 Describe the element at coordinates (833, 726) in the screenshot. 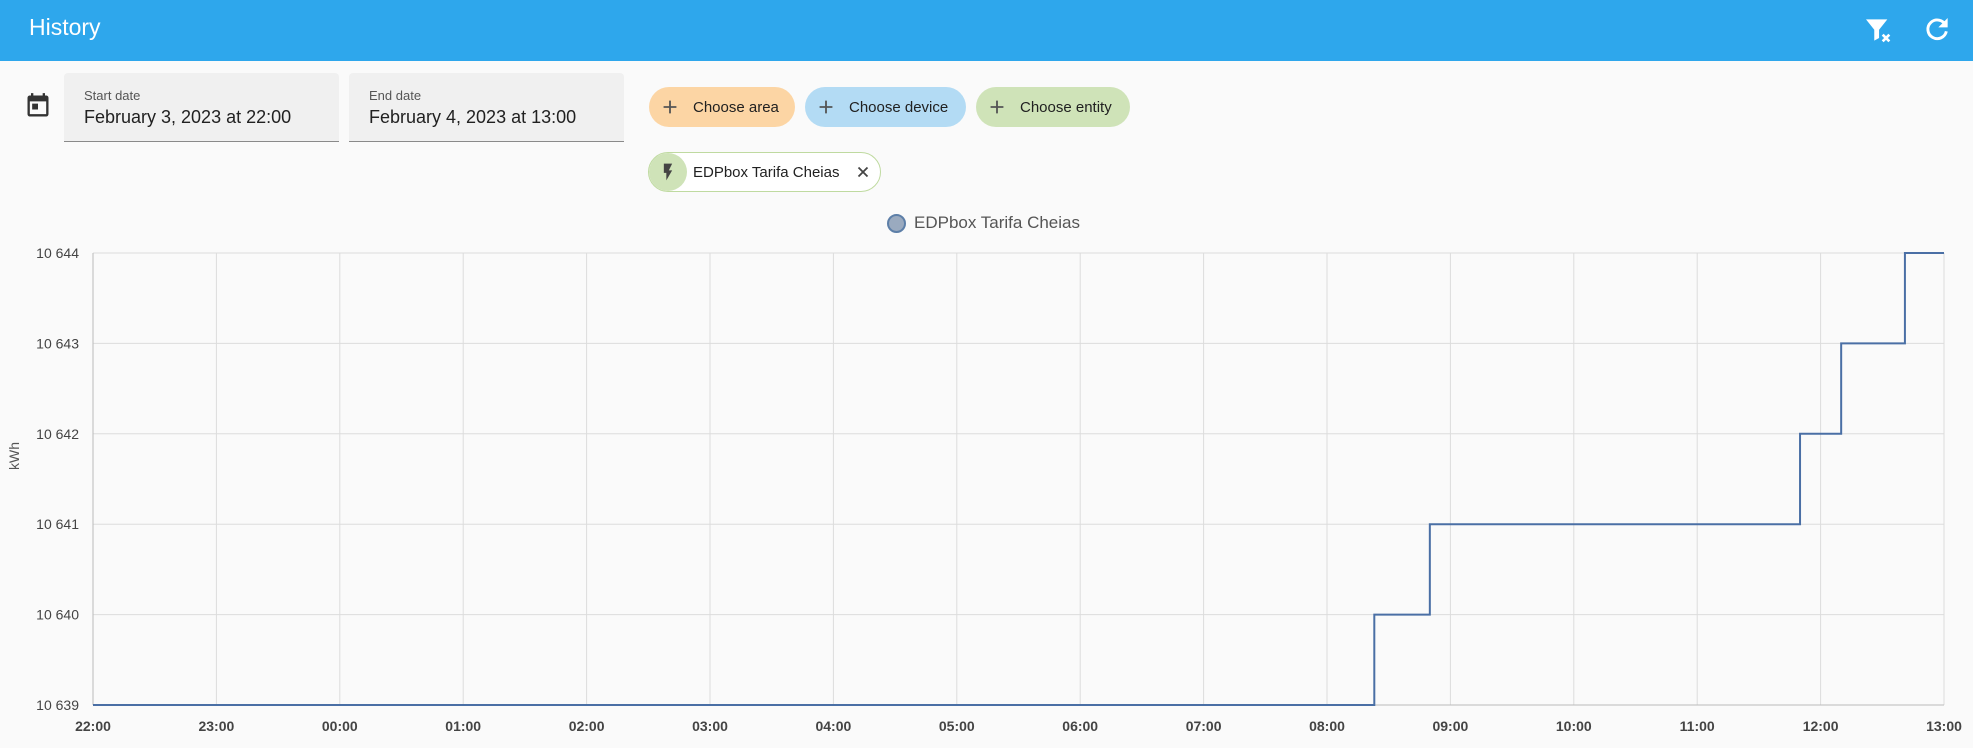

I see `x-tick-label: 04:00` at that location.